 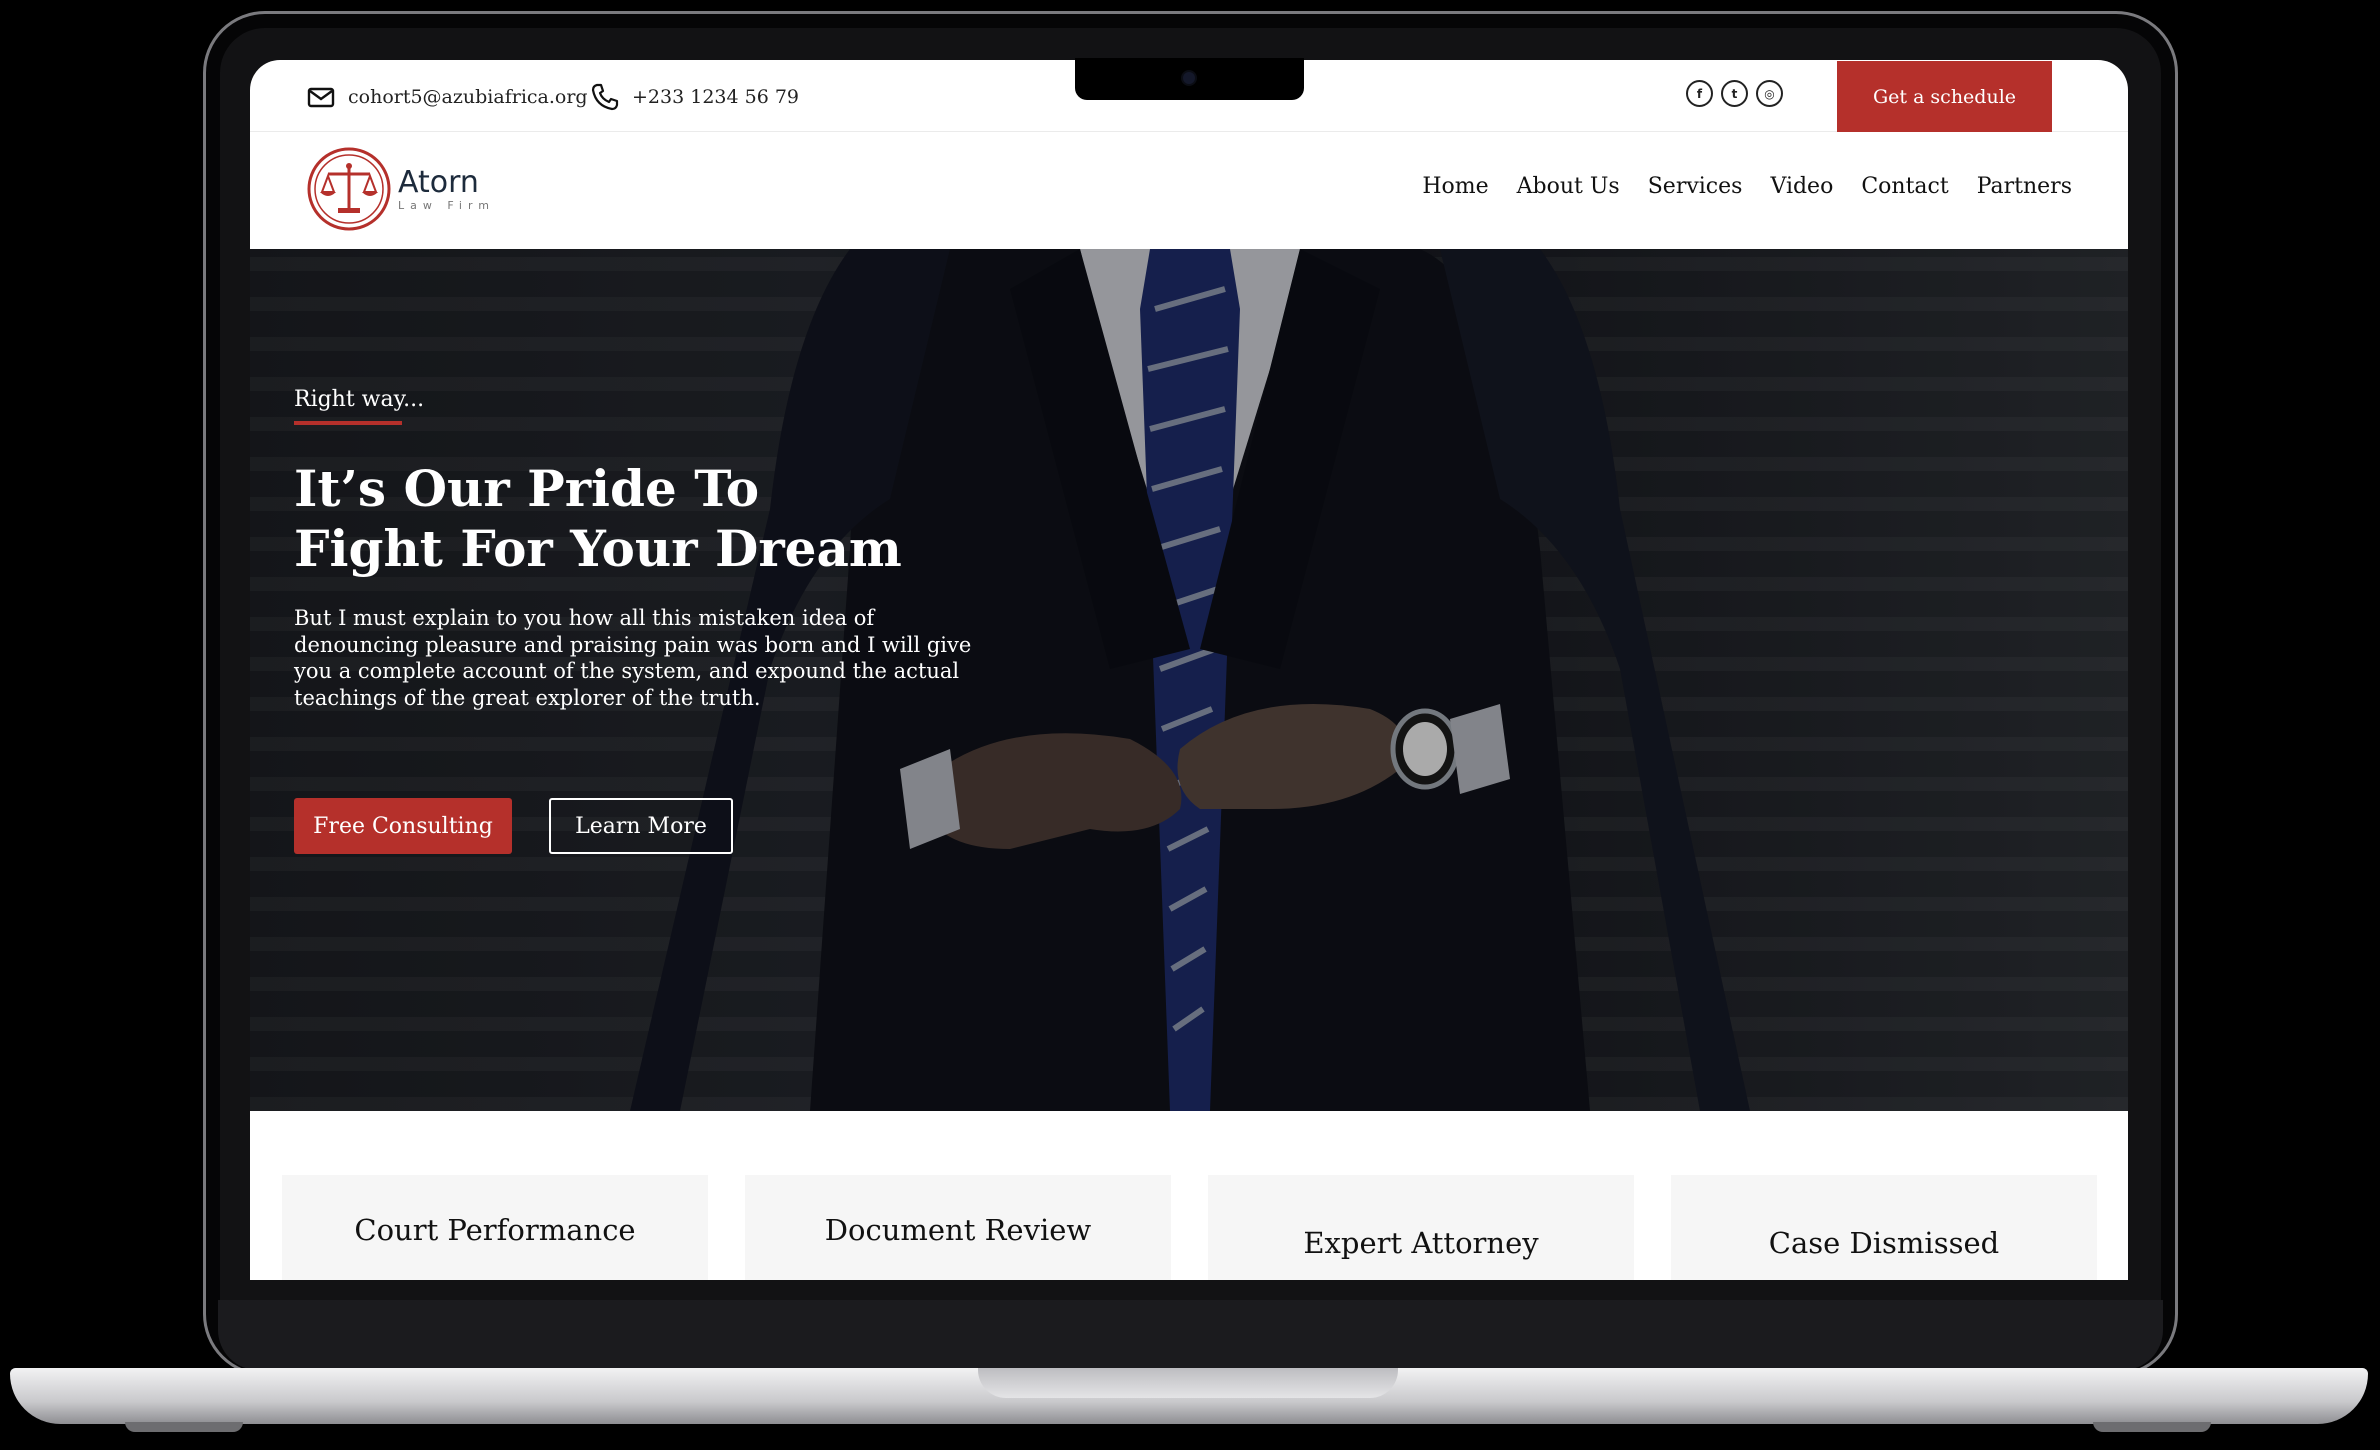 I want to click on nav-item-home: Home, so click(x=1455, y=186).